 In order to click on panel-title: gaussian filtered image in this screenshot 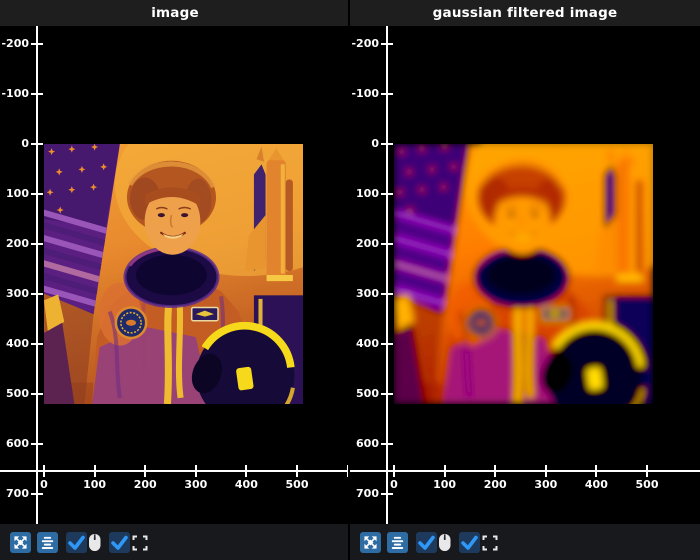, I will do `click(525, 13)`.